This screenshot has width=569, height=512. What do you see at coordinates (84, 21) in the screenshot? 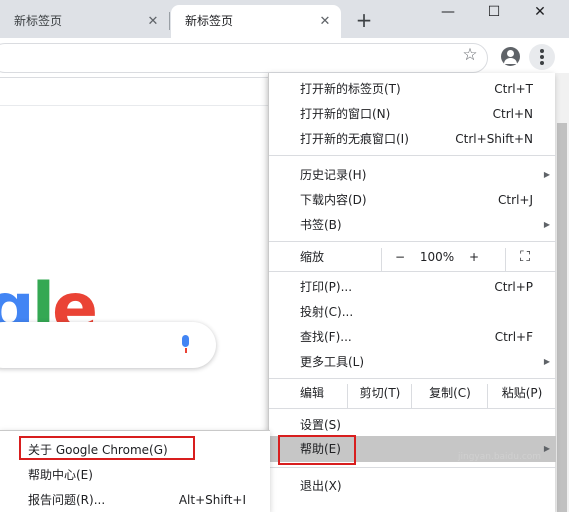
I see `tab-new-tab-1: 新标签页 ✕` at bounding box center [84, 21].